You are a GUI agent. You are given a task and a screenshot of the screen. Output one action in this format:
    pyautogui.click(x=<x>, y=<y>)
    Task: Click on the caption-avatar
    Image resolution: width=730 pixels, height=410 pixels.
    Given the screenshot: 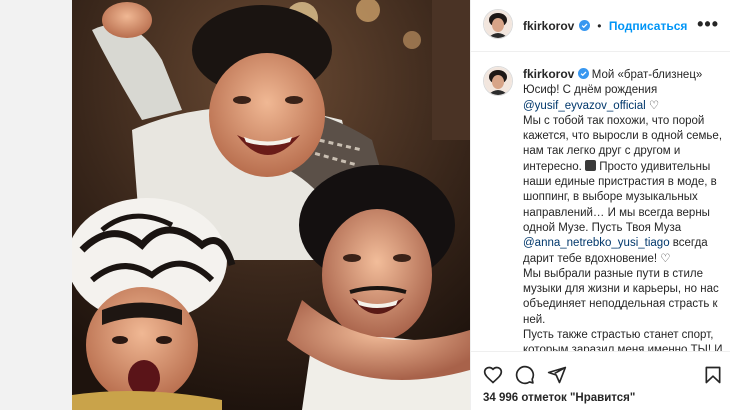 What is the action you would take?
    pyautogui.click(x=498, y=81)
    